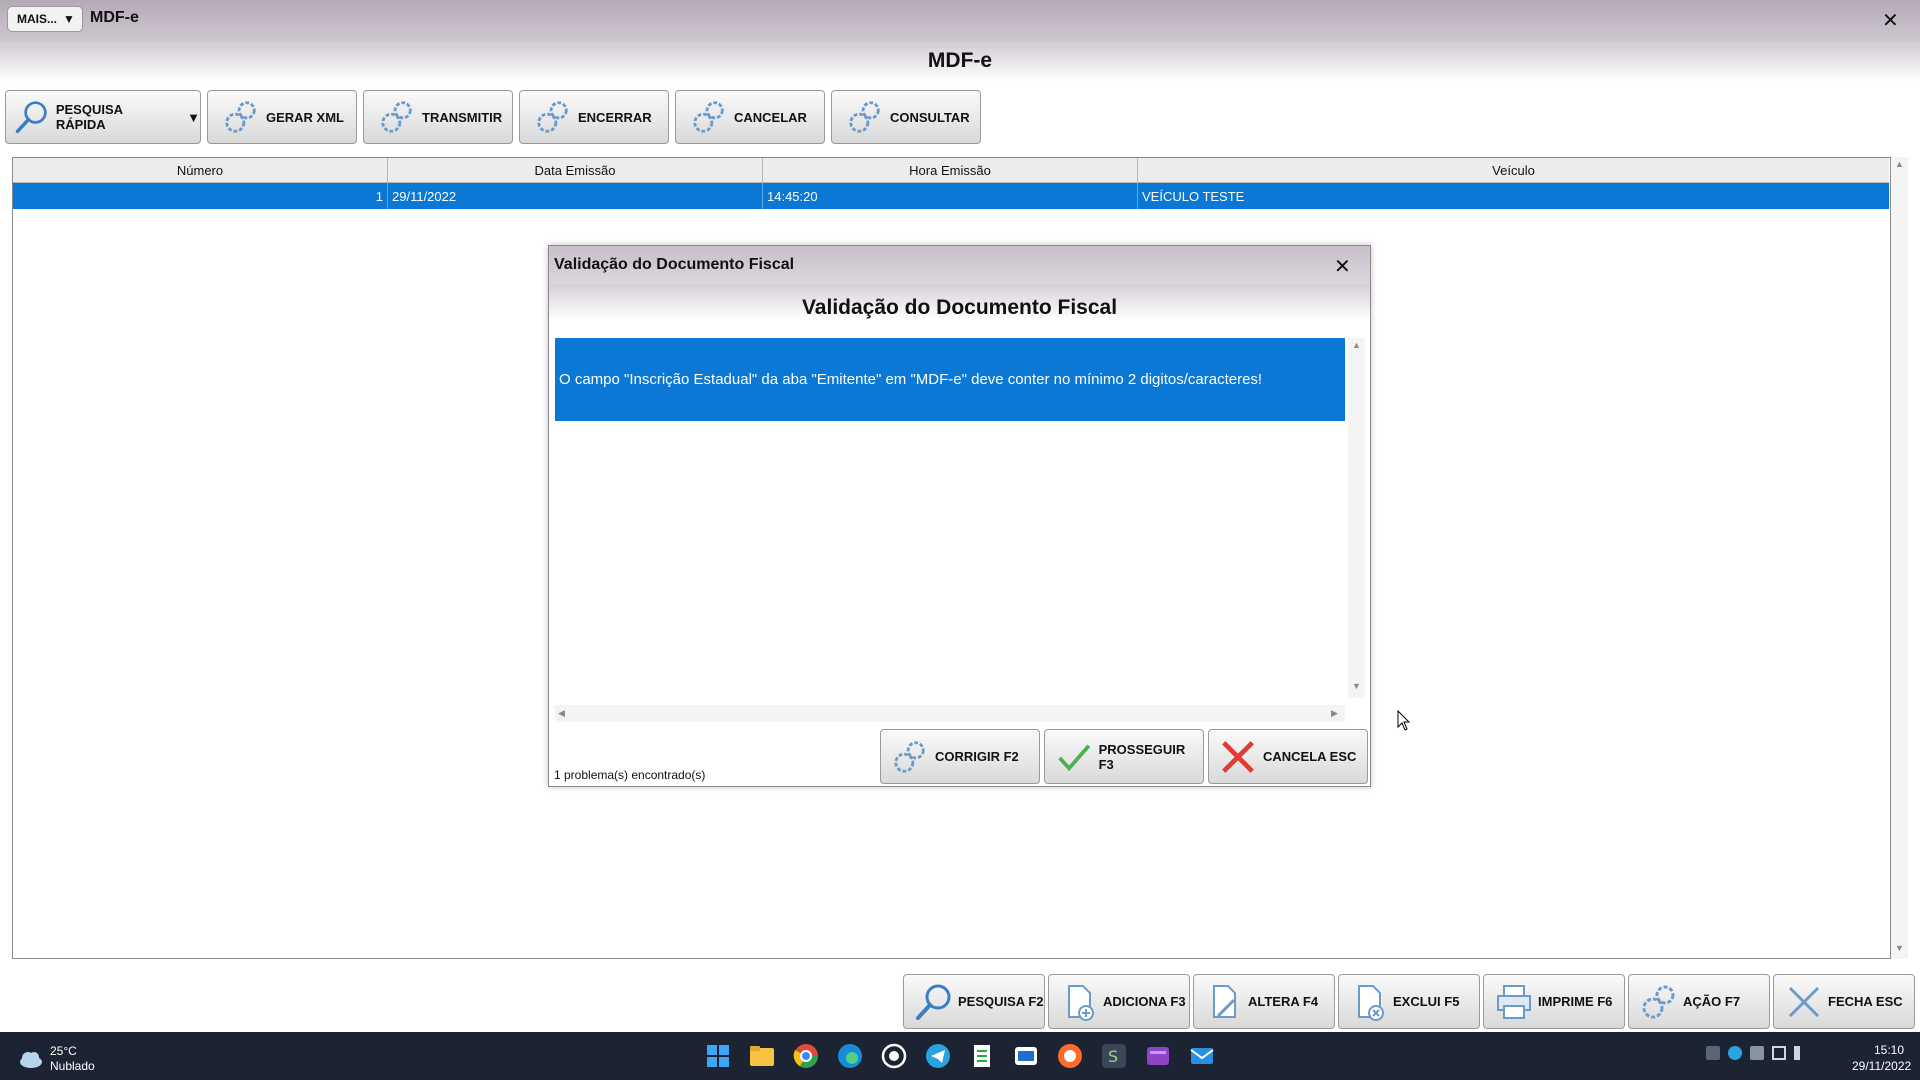 The width and height of the screenshot is (1920, 1080). I want to click on taskbar-clock: 15:10 29/11/2022, so click(1882, 1058).